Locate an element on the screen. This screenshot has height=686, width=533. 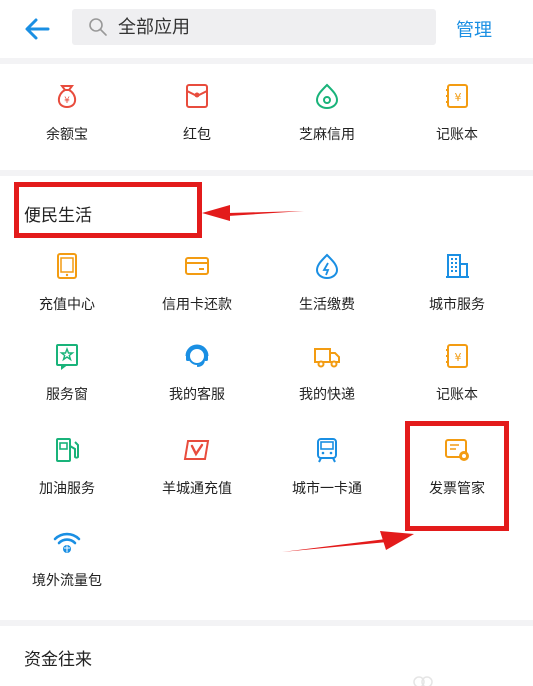
partial-icon is located at coordinates (423, 681).